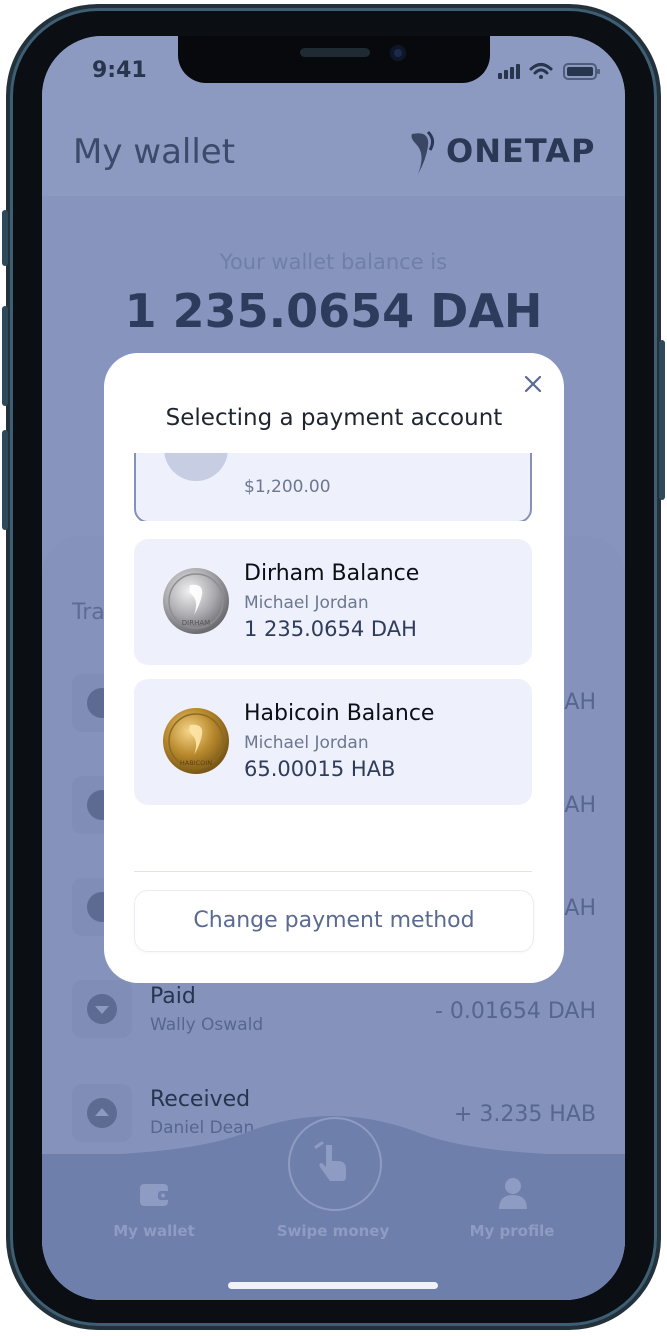  What do you see at coordinates (119, 70) in the screenshot?
I see `status-time: 9:41` at bounding box center [119, 70].